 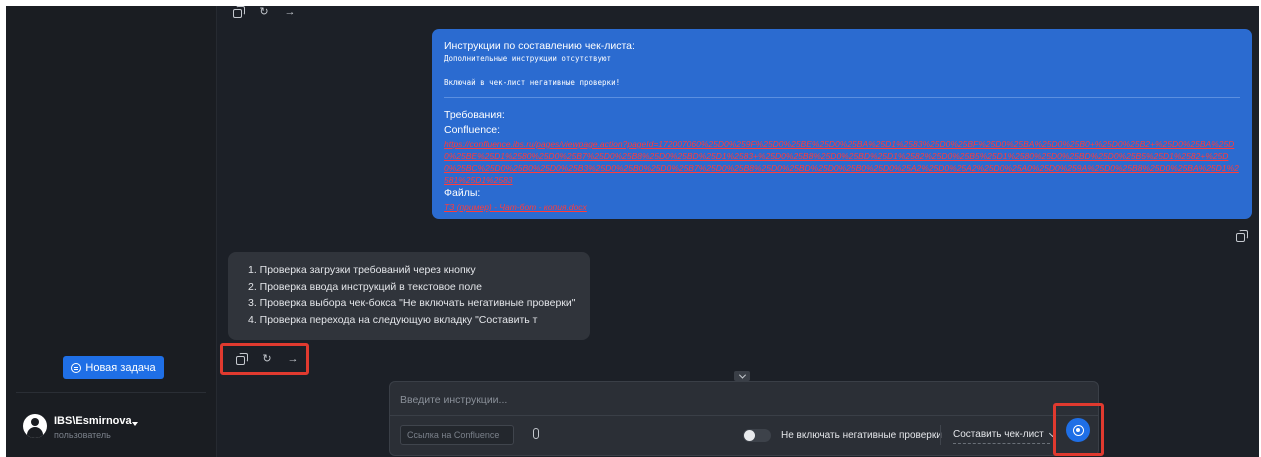 I want to click on record-icon, so click(x=1078, y=430).